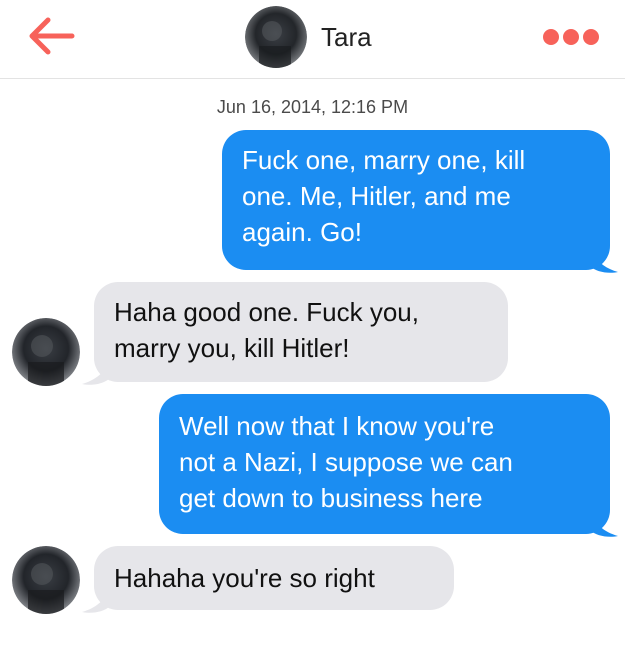  Describe the element at coordinates (337, 426) in the screenshot. I see `message-line: Well now that I know you're` at that location.